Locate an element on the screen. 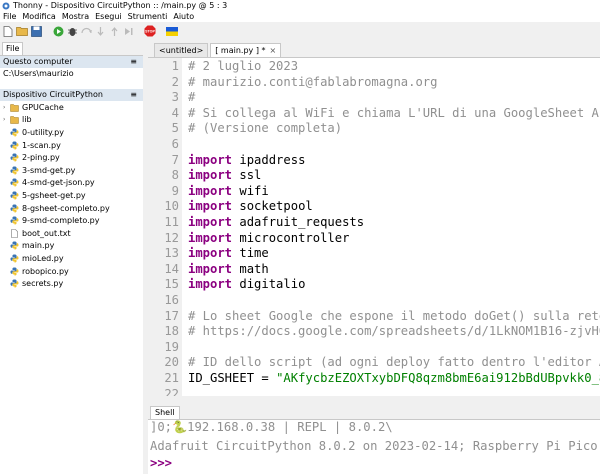  stop-icon: STOP is located at coordinates (150, 31).